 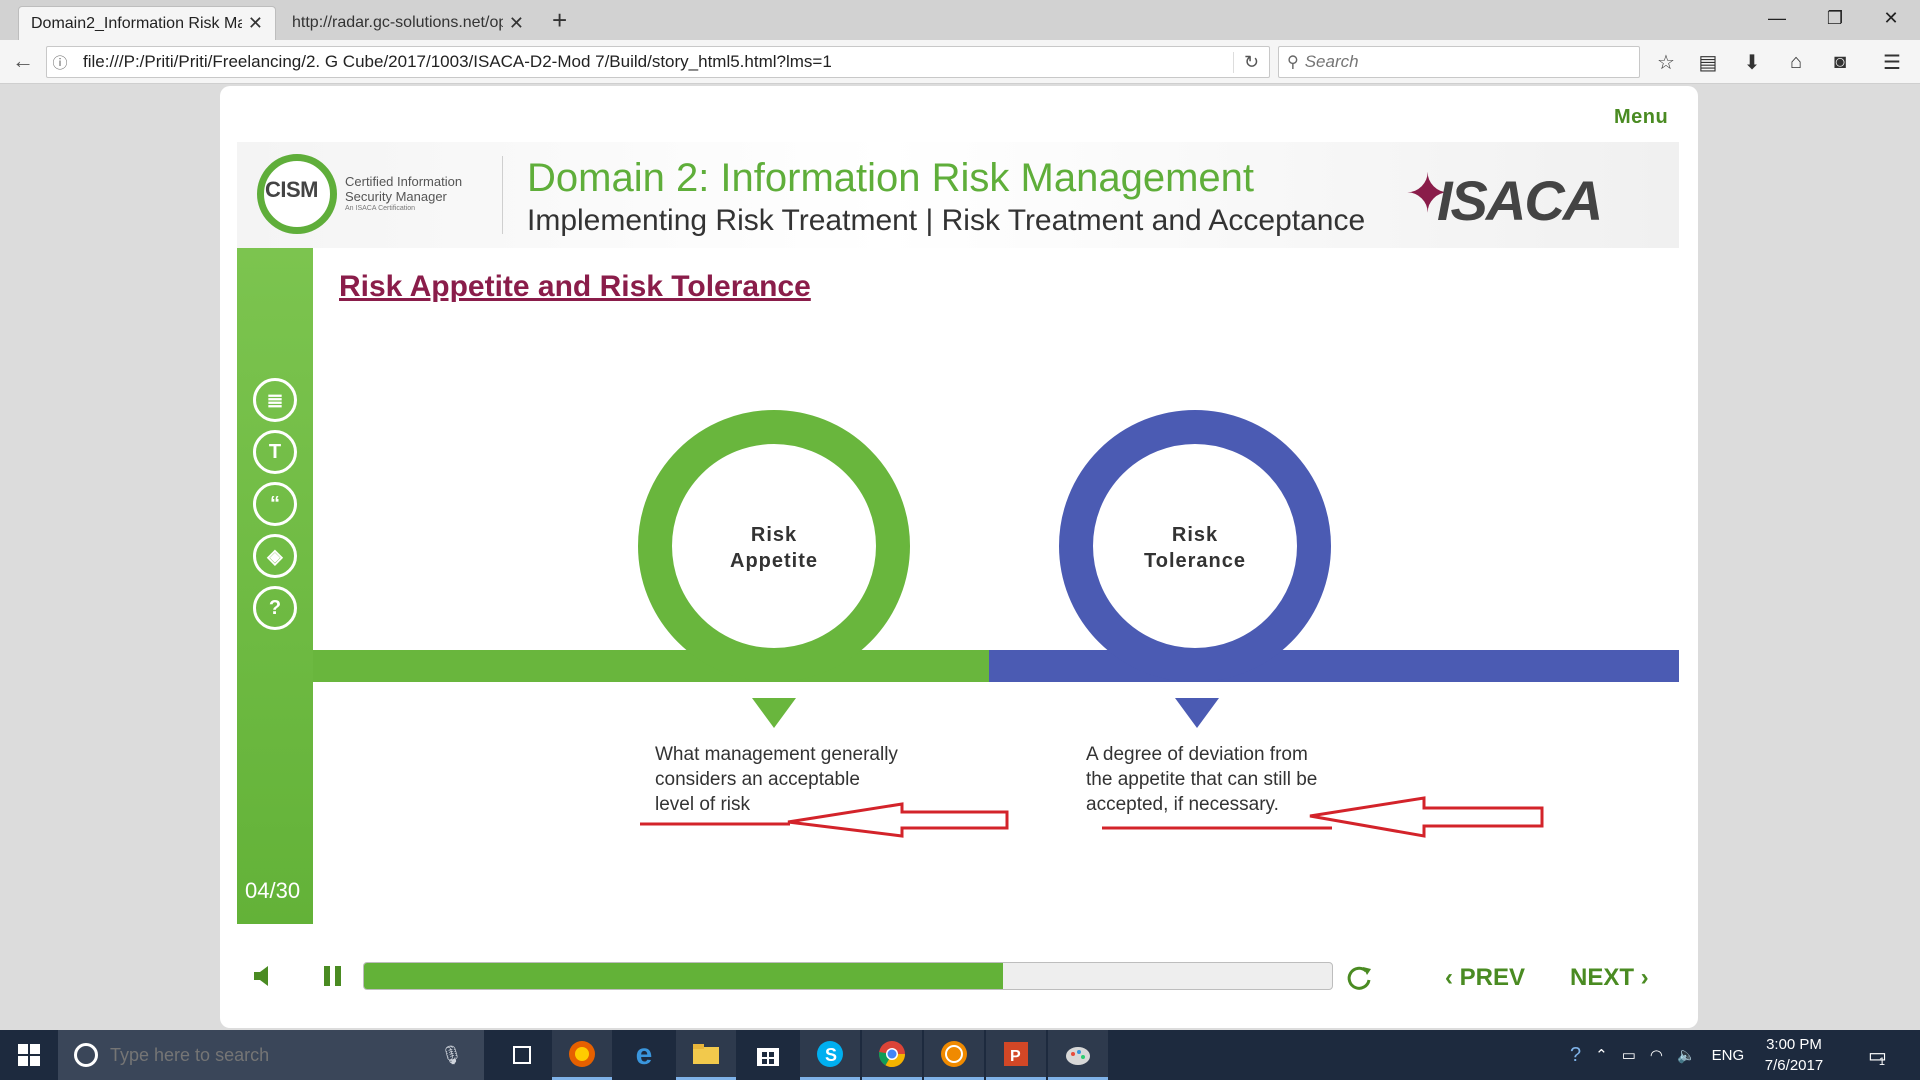 I want to click on start-button, so click(x=29, y=1055).